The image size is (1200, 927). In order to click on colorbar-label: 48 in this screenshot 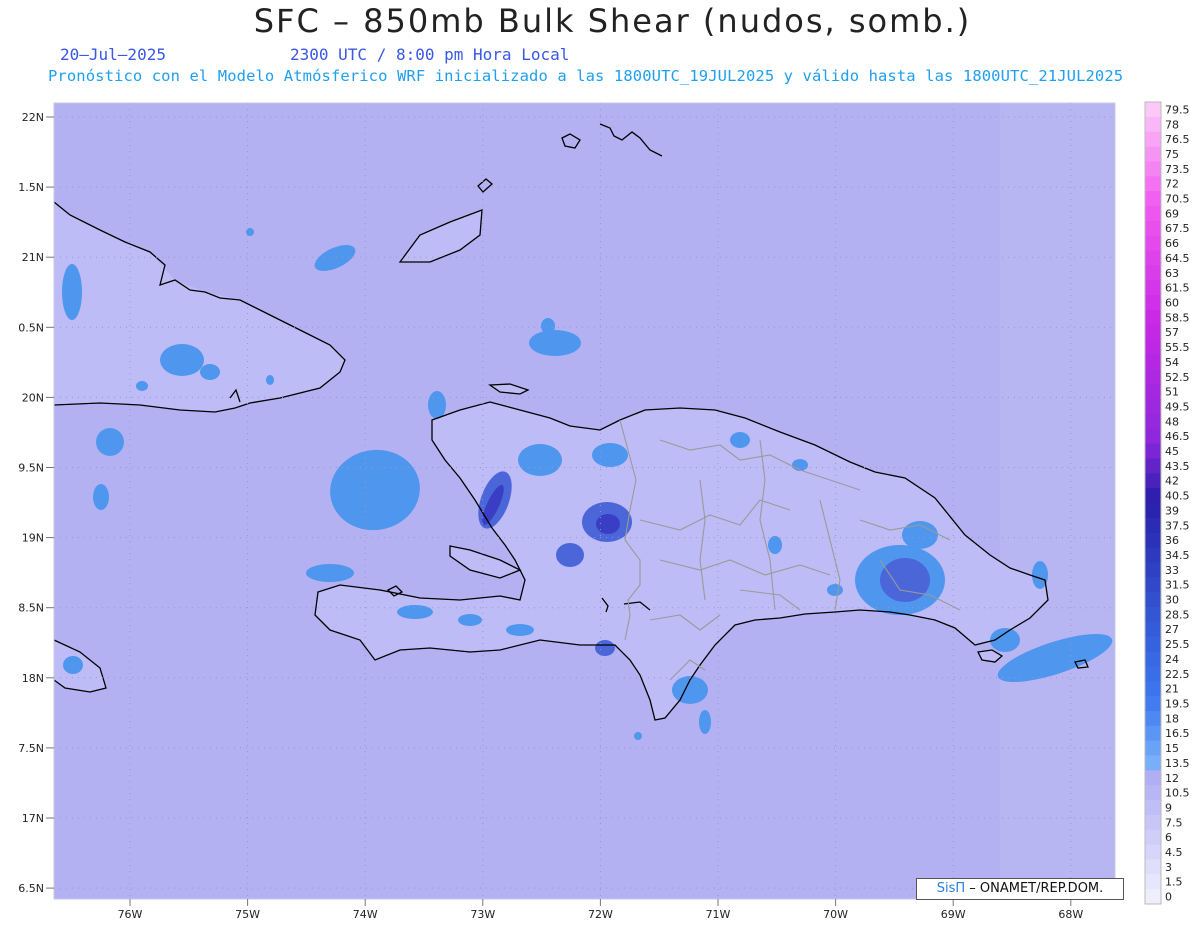, I will do `click(1172, 421)`.